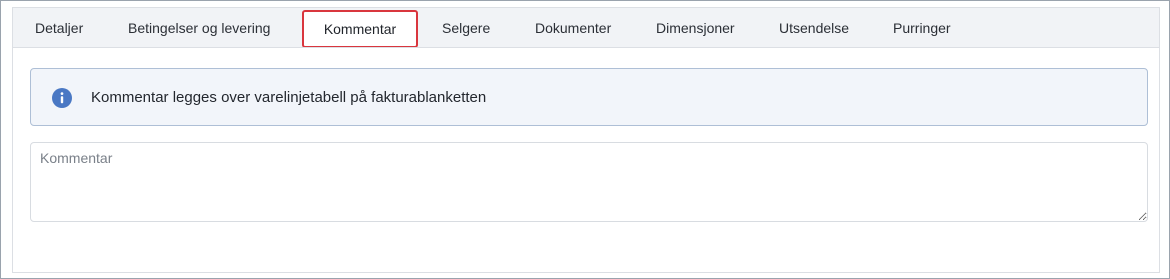  What do you see at coordinates (360, 29) in the screenshot?
I see `tab-kommentar: Kommentar` at bounding box center [360, 29].